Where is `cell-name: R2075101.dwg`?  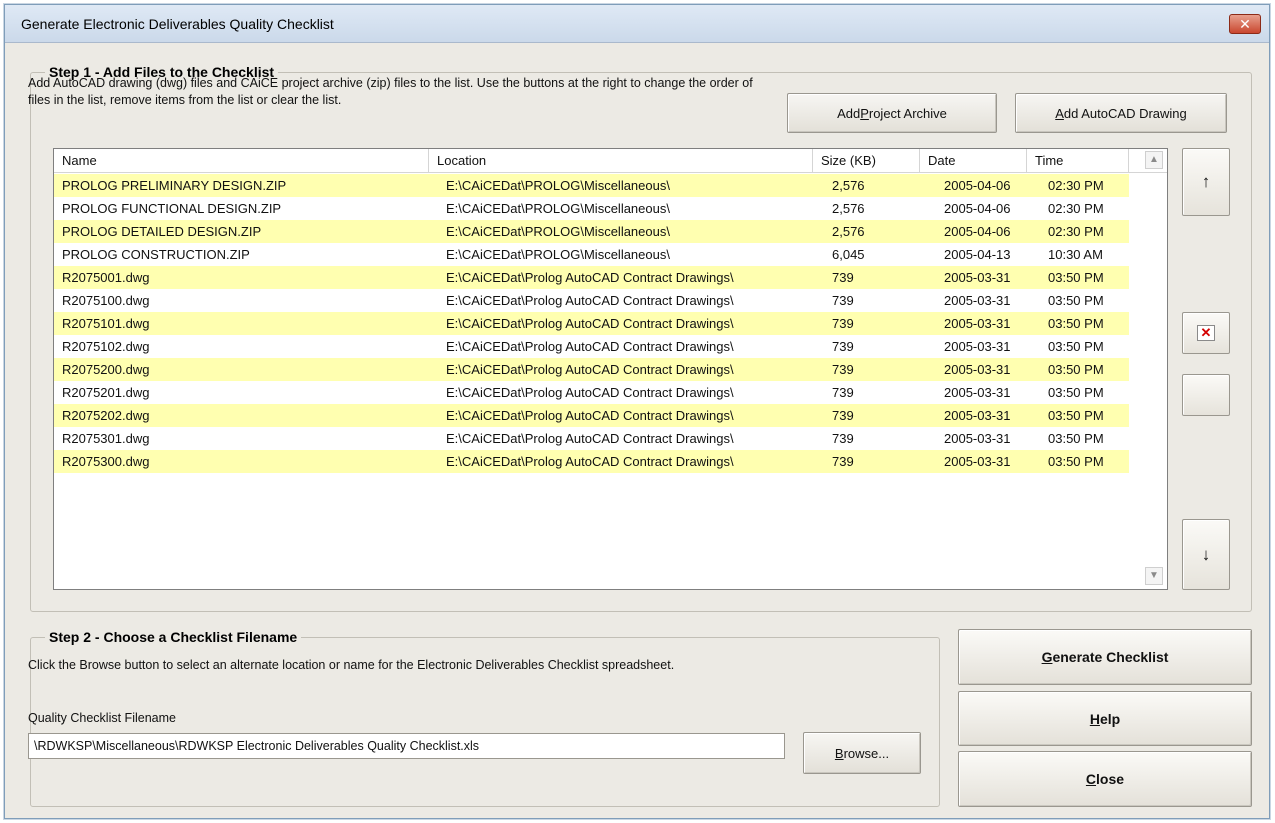 cell-name: R2075101.dwg is located at coordinates (106, 323).